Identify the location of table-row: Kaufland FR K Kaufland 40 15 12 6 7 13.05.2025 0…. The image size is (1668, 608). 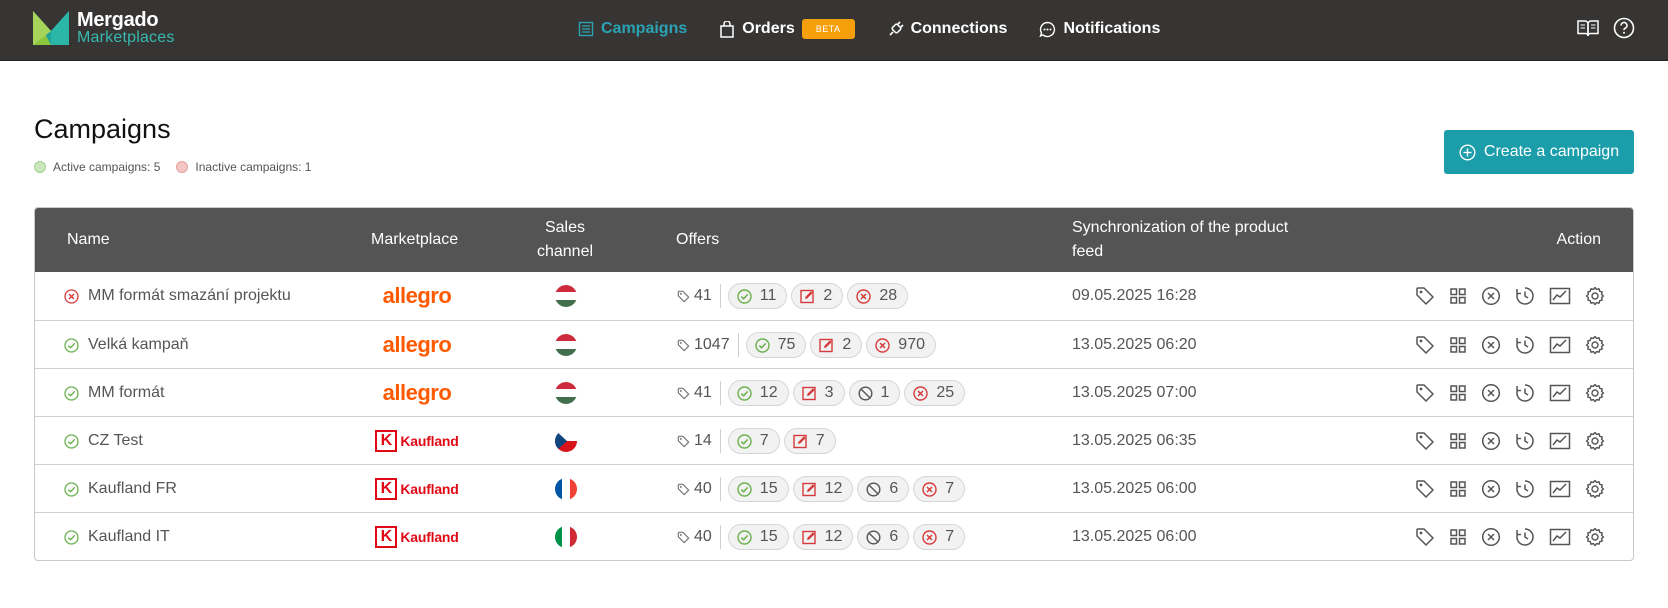
(834, 488).